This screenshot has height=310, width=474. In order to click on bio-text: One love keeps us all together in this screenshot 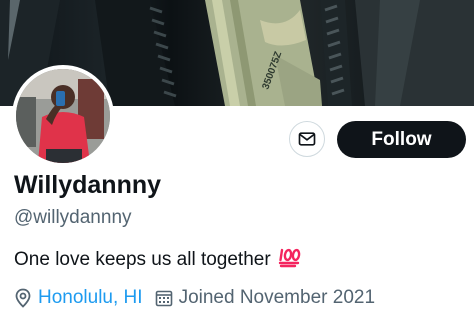, I will do `click(142, 259)`.